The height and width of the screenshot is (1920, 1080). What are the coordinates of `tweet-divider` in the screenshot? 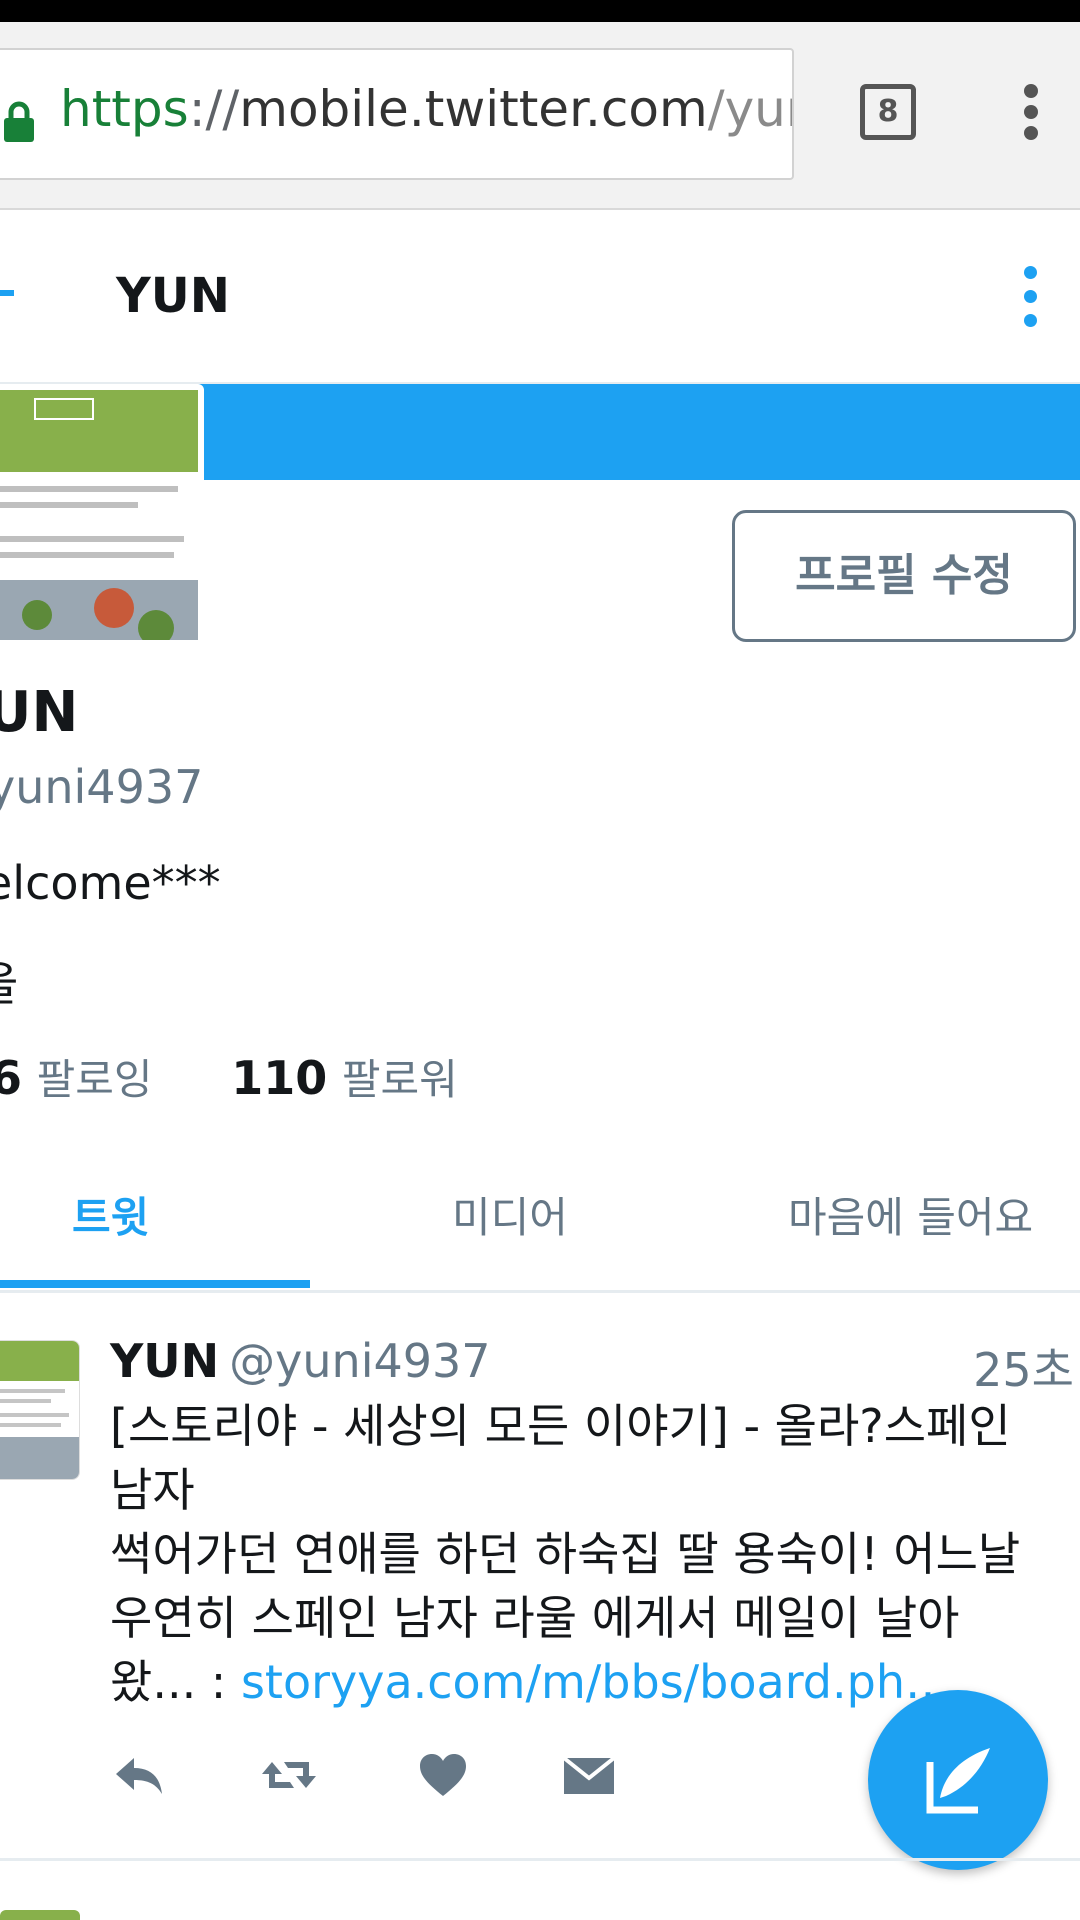 It's located at (540, 1859).